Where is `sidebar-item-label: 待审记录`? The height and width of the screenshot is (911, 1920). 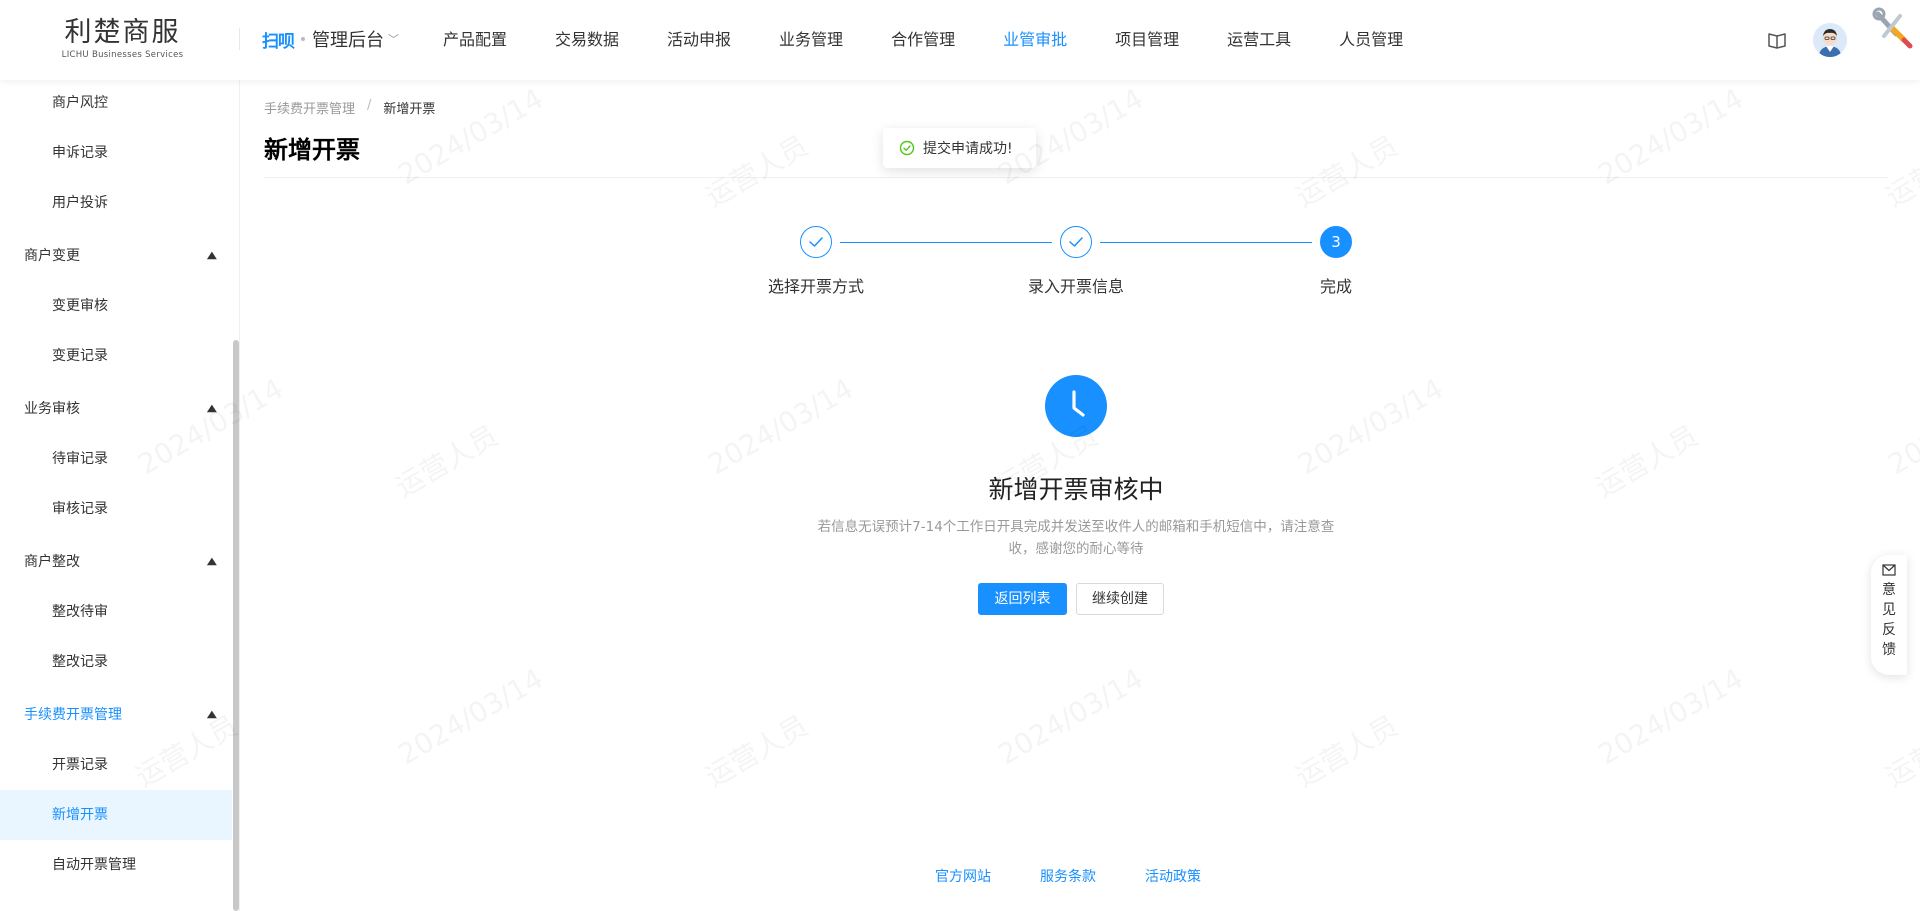 sidebar-item-label: 待审记录 is located at coordinates (80, 459).